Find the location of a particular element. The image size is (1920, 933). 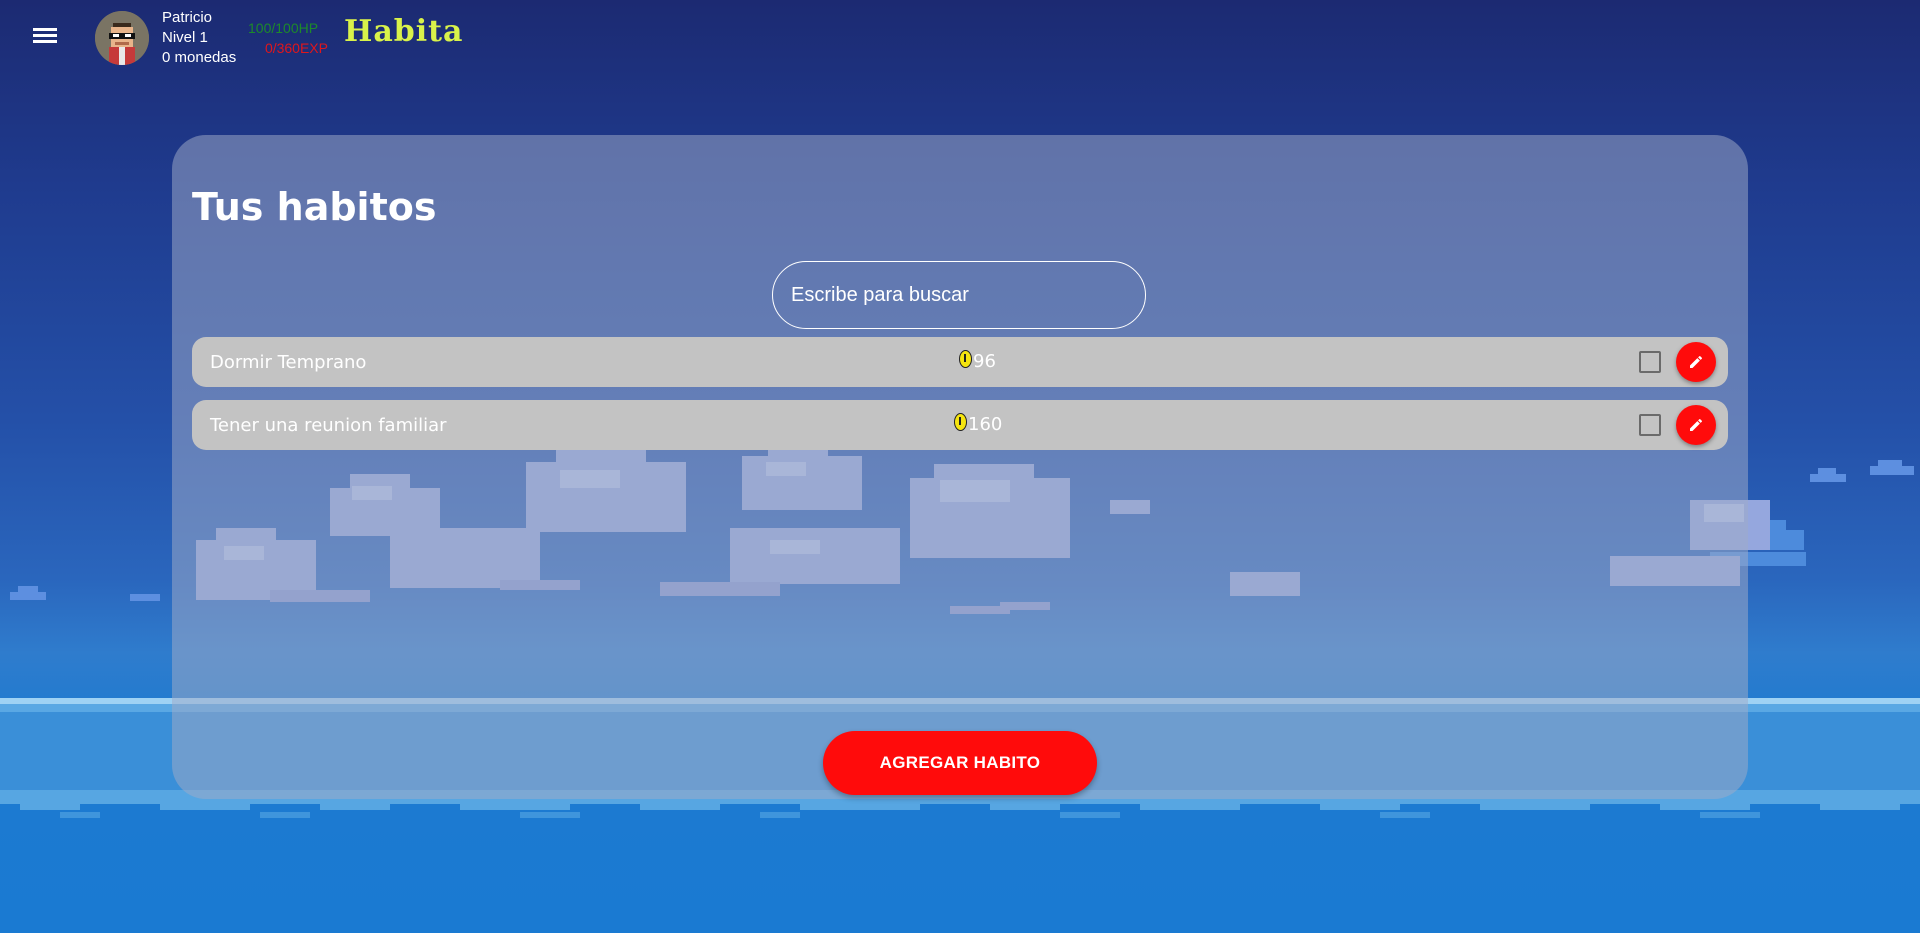

habit-reward-value: 96 is located at coordinates (984, 361).